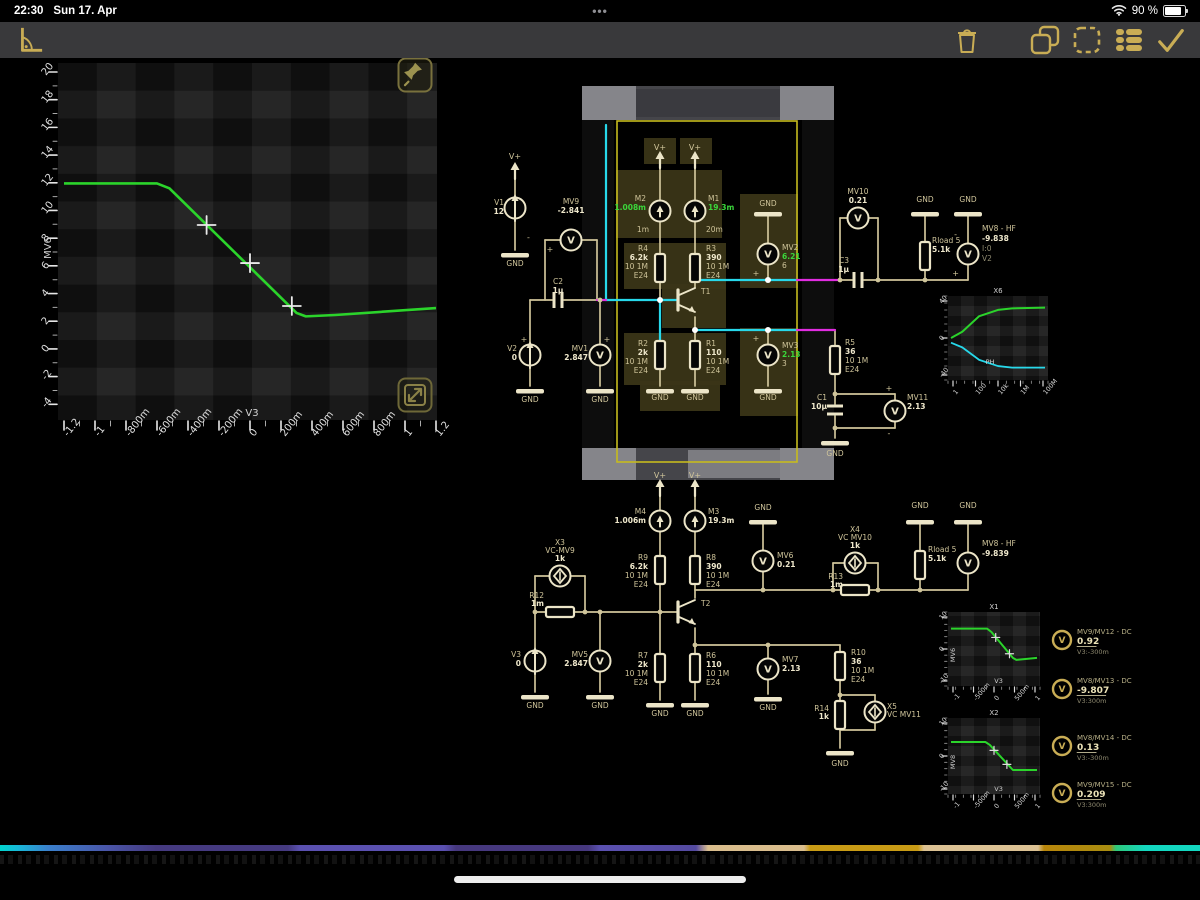 The width and height of the screenshot is (1200, 900). Describe the element at coordinates (1088, 642) in the screenshot. I see `svg-text: 0.92` at that location.